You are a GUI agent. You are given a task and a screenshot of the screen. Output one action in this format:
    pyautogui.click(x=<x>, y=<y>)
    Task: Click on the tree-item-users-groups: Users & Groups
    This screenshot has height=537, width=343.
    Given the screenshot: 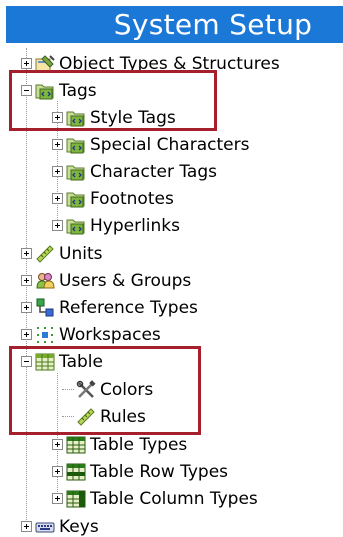 What is the action you would take?
    pyautogui.click(x=106, y=280)
    